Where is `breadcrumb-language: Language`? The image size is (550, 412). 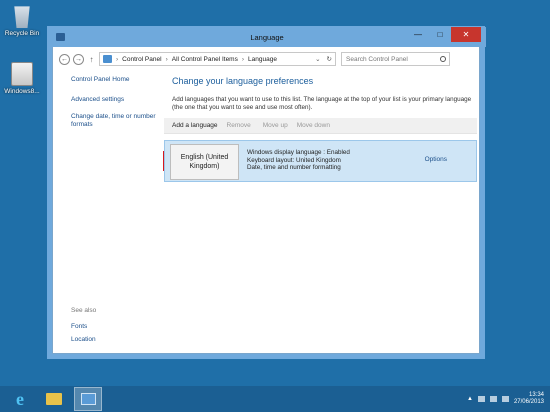 breadcrumb-language: Language is located at coordinates (262, 59).